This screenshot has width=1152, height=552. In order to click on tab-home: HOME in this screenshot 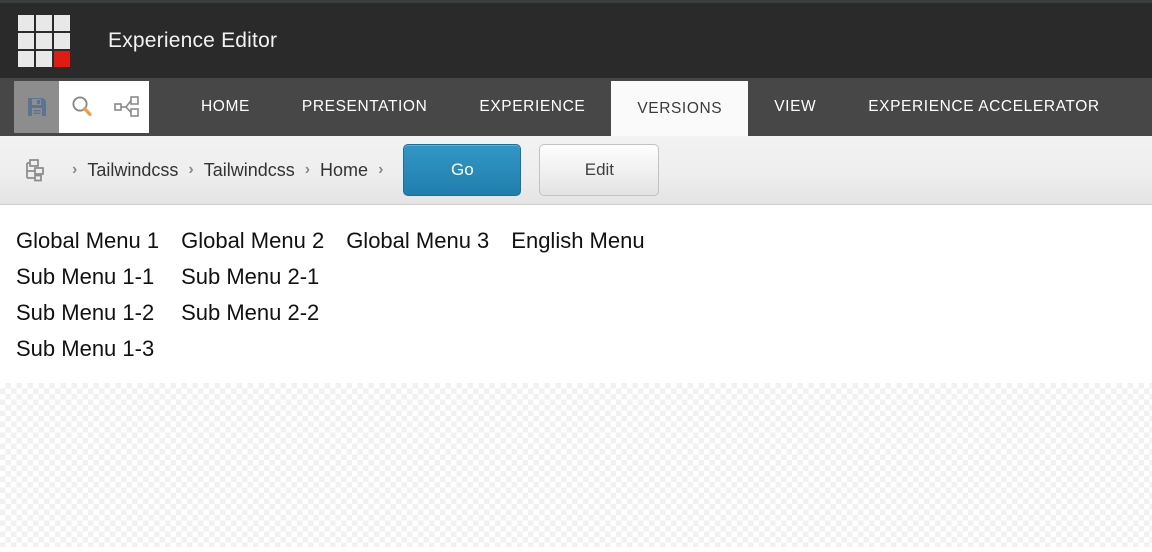, I will do `click(225, 107)`.